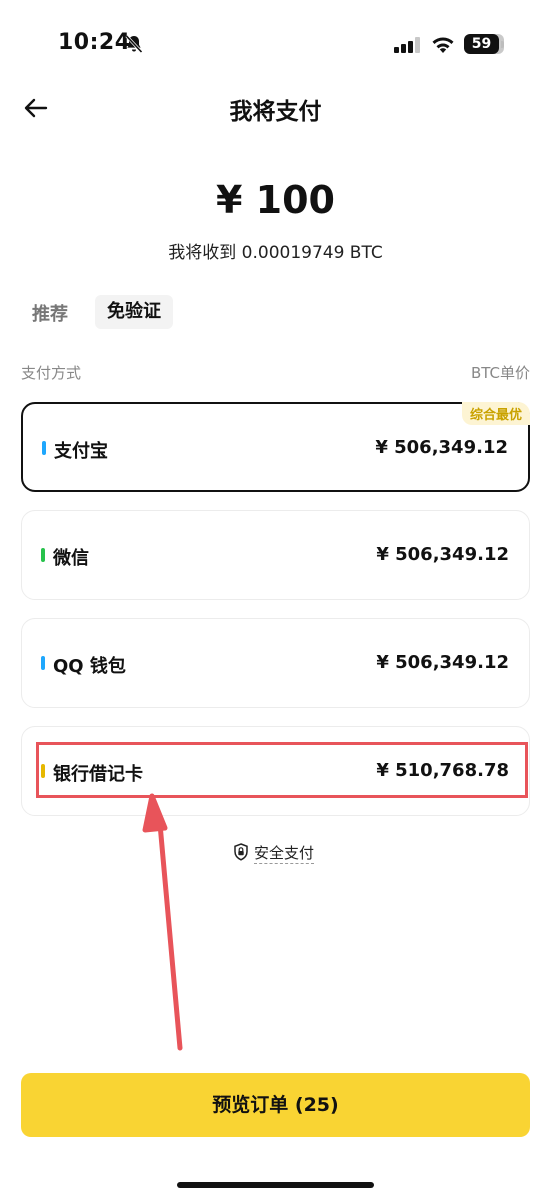 The image size is (551, 1200). I want to click on status-time: 10:24, so click(94, 42).